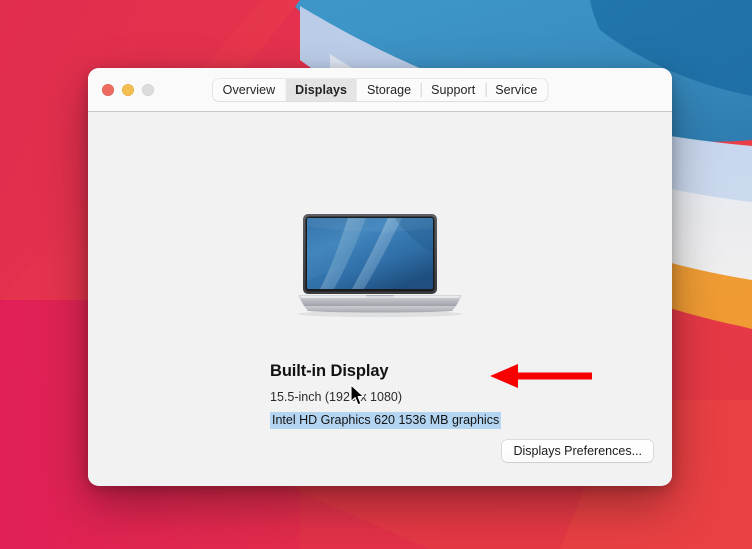 The image size is (752, 549). What do you see at coordinates (336, 397) in the screenshot?
I see `display-size-text: 15.5-inch (1920 x 1080)` at bounding box center [336, 397].